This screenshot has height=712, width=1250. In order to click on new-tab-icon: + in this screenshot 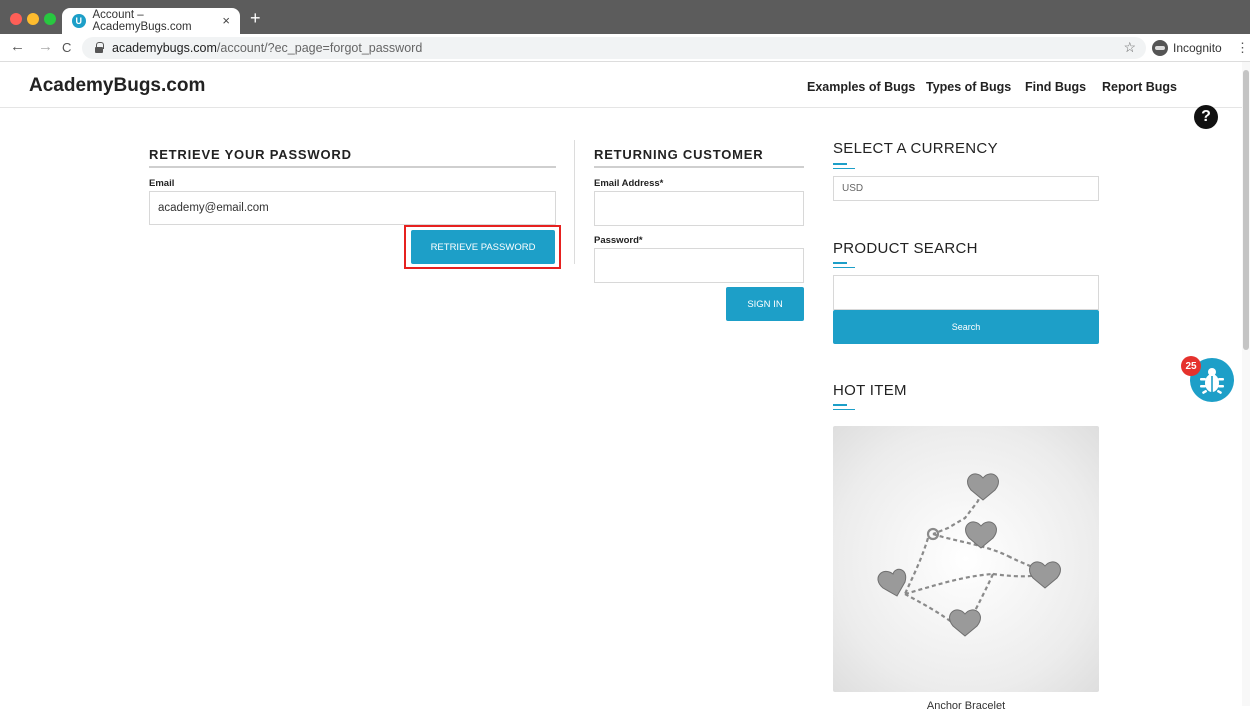, I will do `click(255, 18)`.